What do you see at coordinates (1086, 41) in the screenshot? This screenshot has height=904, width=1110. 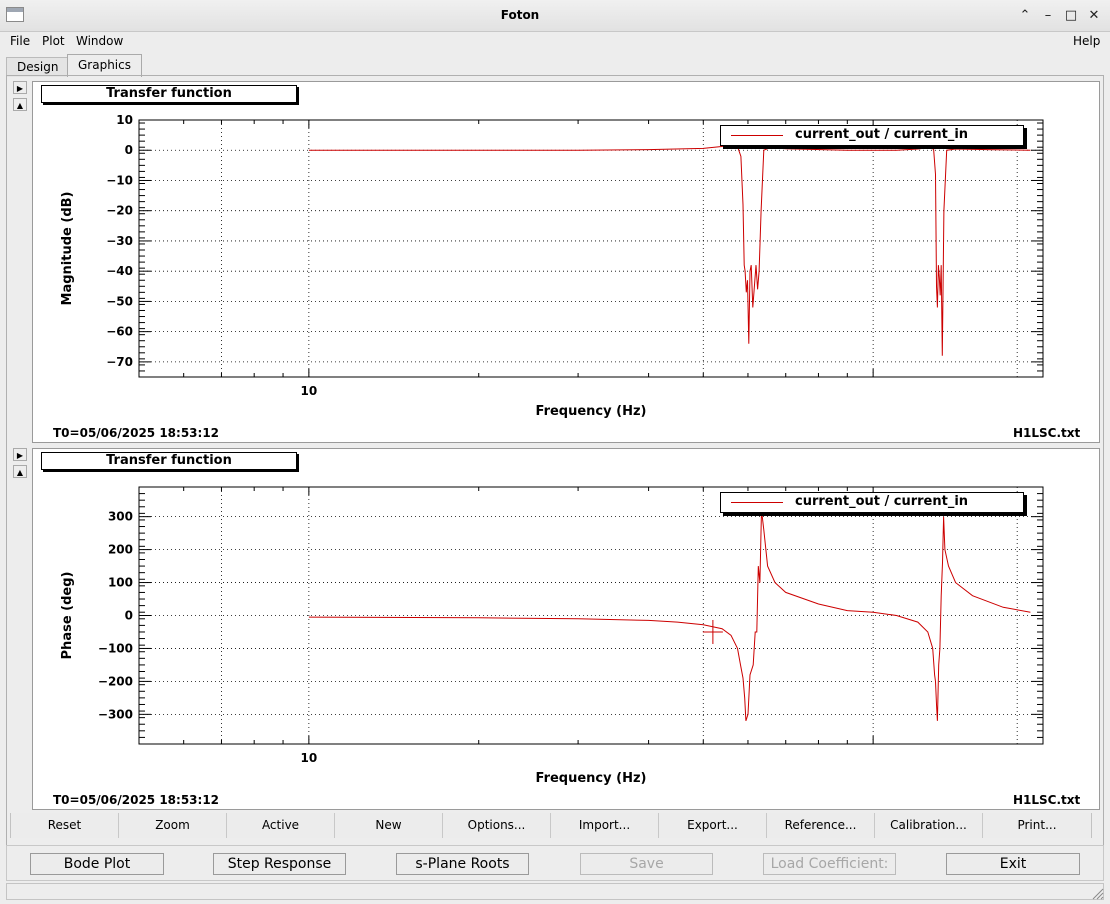 I see `menu-help: Help` at bounding box center [1086, 41].